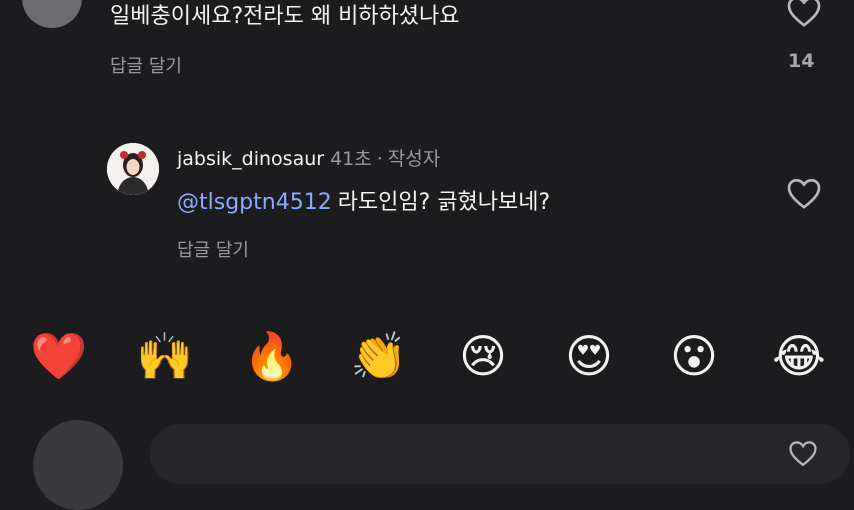  I want to click on commenter-avatar, so click(52, 14).